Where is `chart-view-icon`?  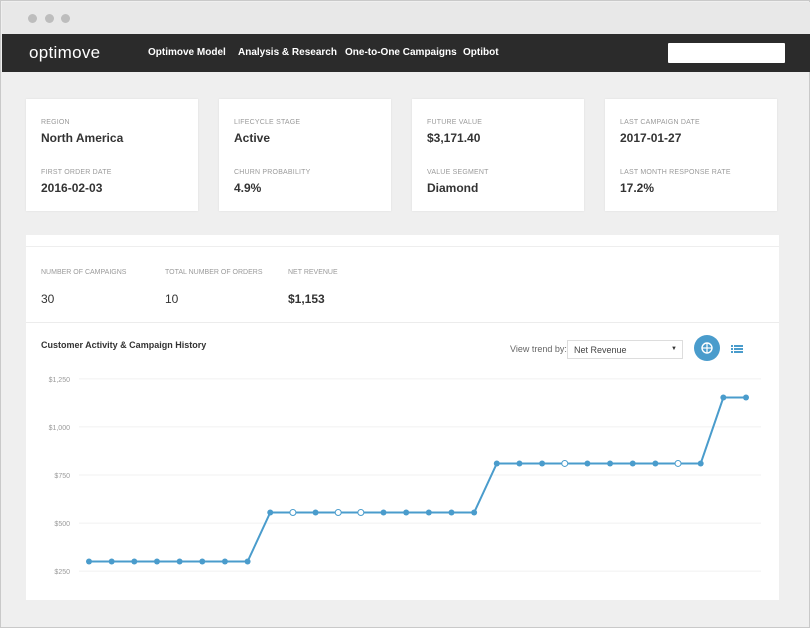 chart-view-icon is located at coordinates (707, 348).